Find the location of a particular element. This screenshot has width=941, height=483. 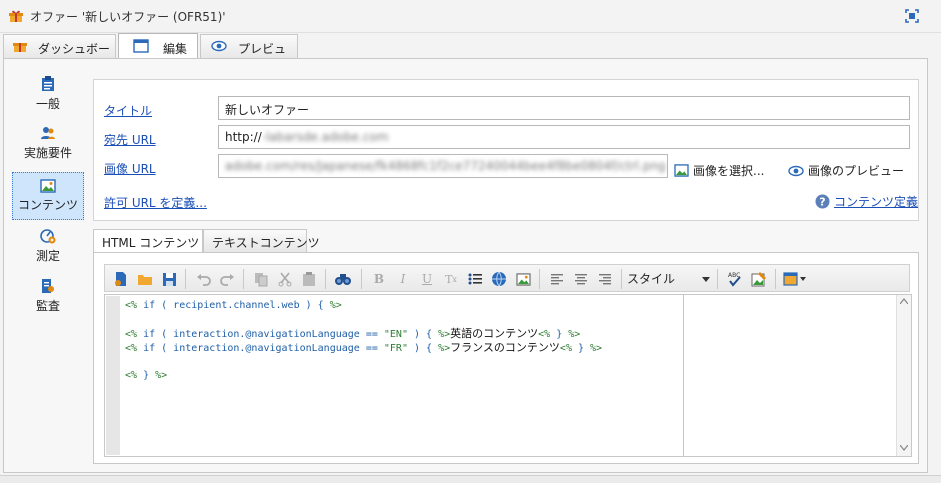

title-label: タイトル is located at coordinates (128, 110).